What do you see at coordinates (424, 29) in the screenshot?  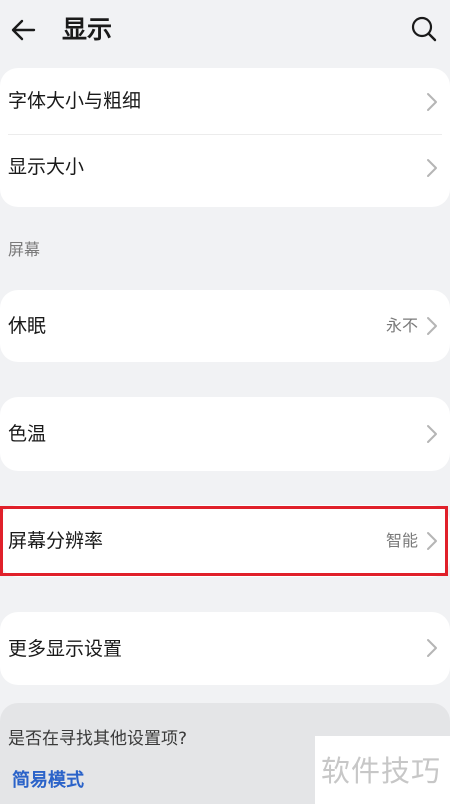 I see `search-icon` at bounding box center [424, 29].